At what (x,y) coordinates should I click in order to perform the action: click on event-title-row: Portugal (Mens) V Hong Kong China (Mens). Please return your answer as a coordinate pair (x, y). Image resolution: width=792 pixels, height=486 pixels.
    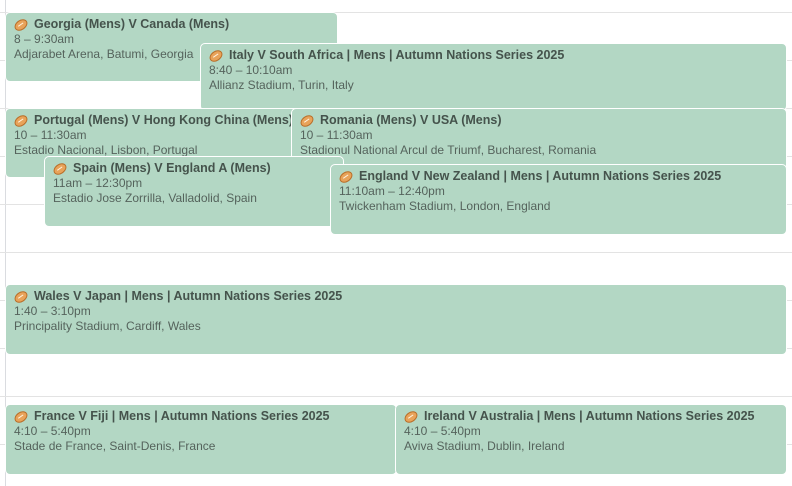
    Looking at the image, I should click on (154, 120).